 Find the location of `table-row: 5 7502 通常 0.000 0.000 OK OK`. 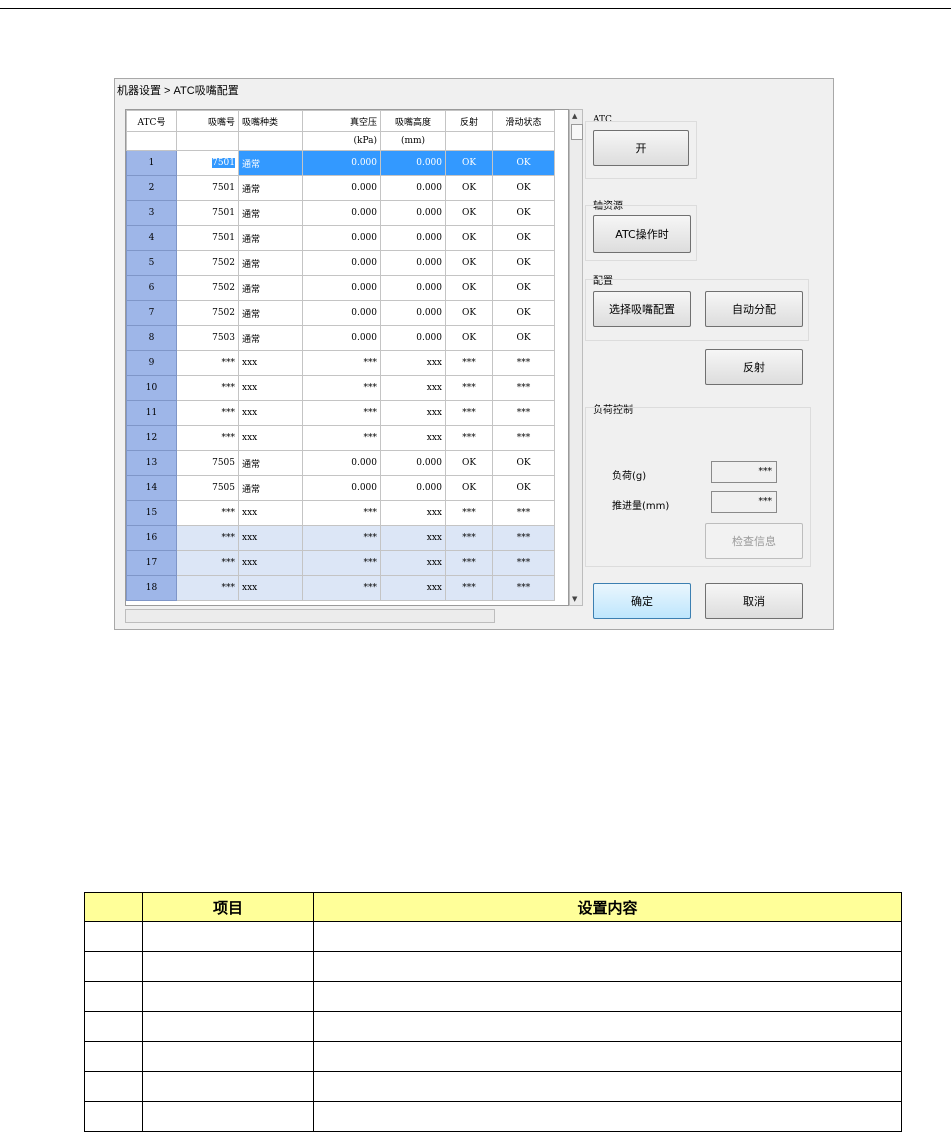

table-row: 5 7502 通常 0.000 0.000 OK OK is located at coordinates (340, 263).